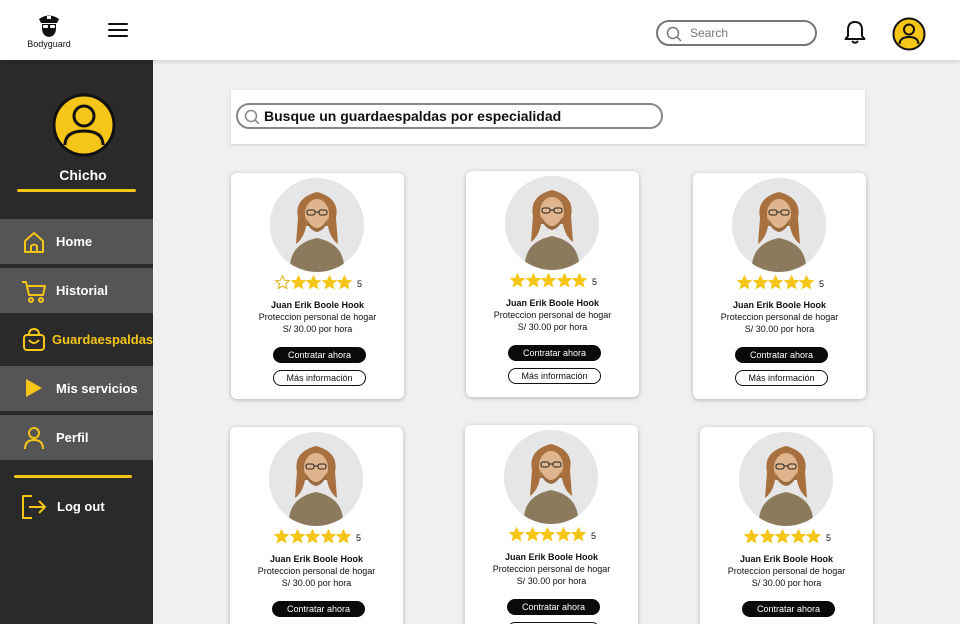 The image size is (960, 624). Describe the element at coordinates (72, 437) in the screenshot. I see `sidebar-item-label: Perfil` at that location.